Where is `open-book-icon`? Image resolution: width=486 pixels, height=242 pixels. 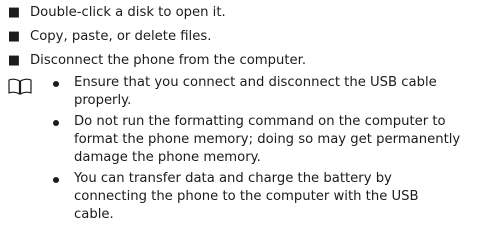
open-book-icon is located at coordinates (20, 86).